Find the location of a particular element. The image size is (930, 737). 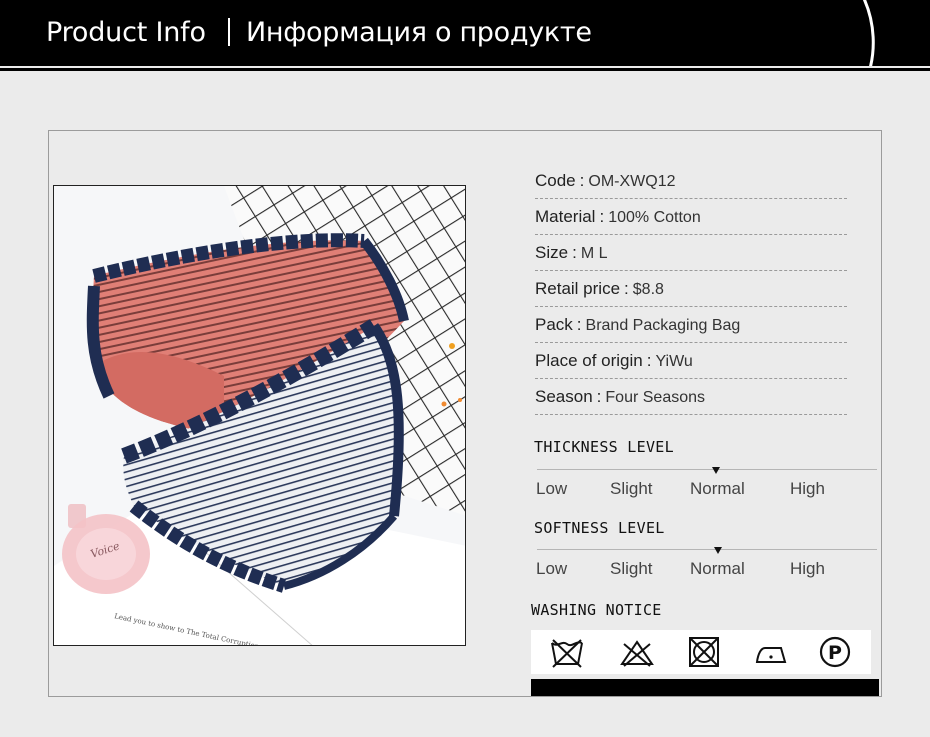

spec-label: Season is located at coordinates (564, 396).